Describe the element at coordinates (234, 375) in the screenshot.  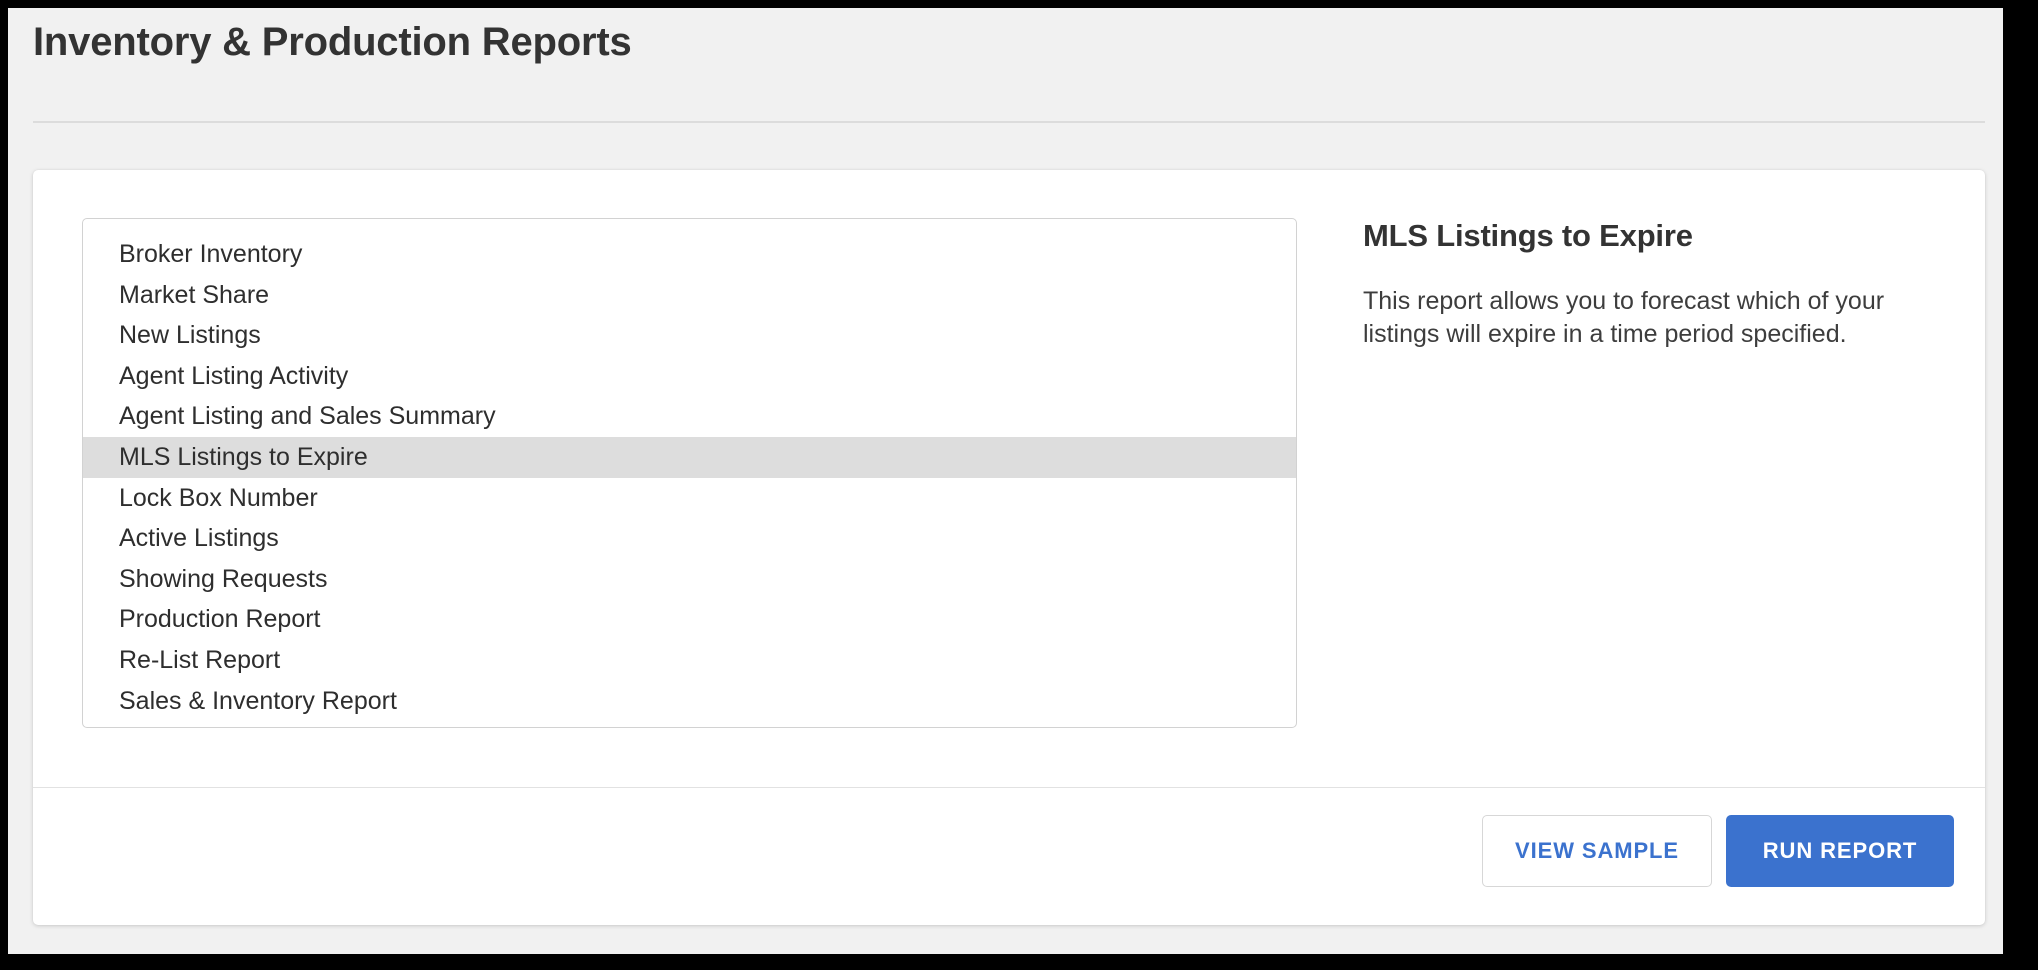
I see `list-item-label: Agent Listing Activity` at that location.